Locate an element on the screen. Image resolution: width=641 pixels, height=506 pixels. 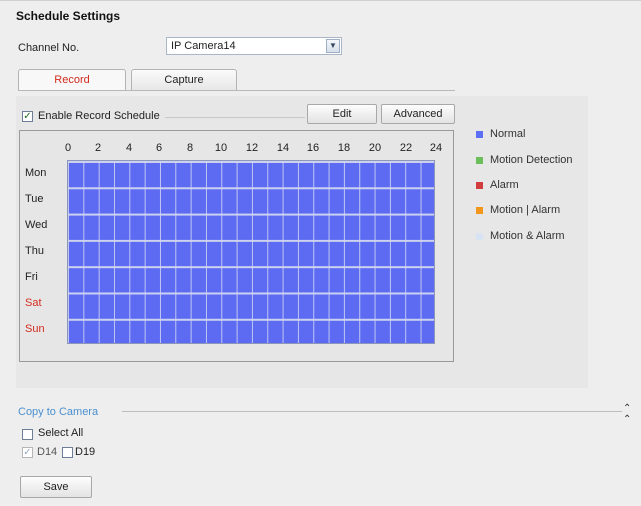
legend-swatch-normal is located at coordinates (479, 134).